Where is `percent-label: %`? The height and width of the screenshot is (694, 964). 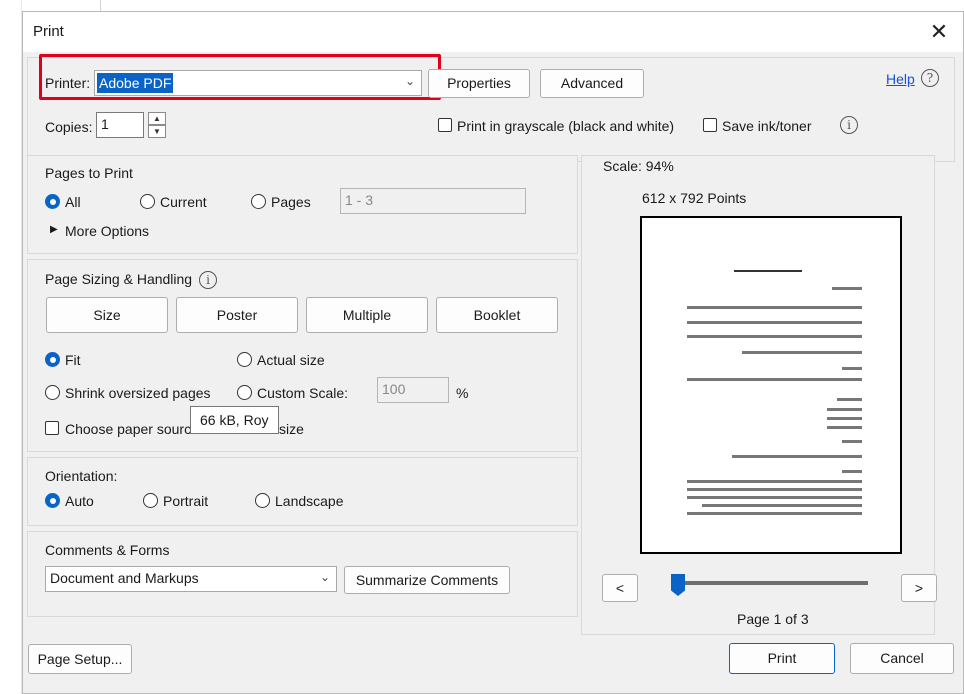
percent-label: % is located at coordinates (462, 393).